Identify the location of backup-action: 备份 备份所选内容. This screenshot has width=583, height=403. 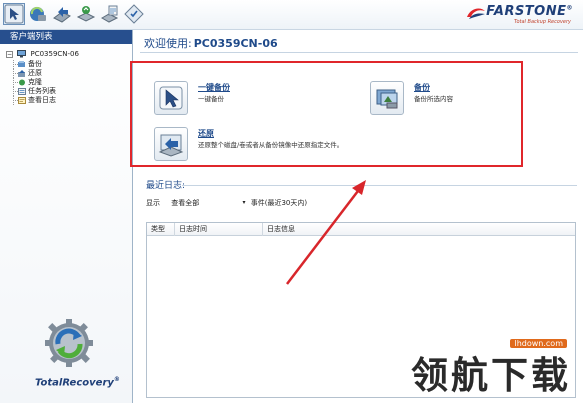
(445, 99).